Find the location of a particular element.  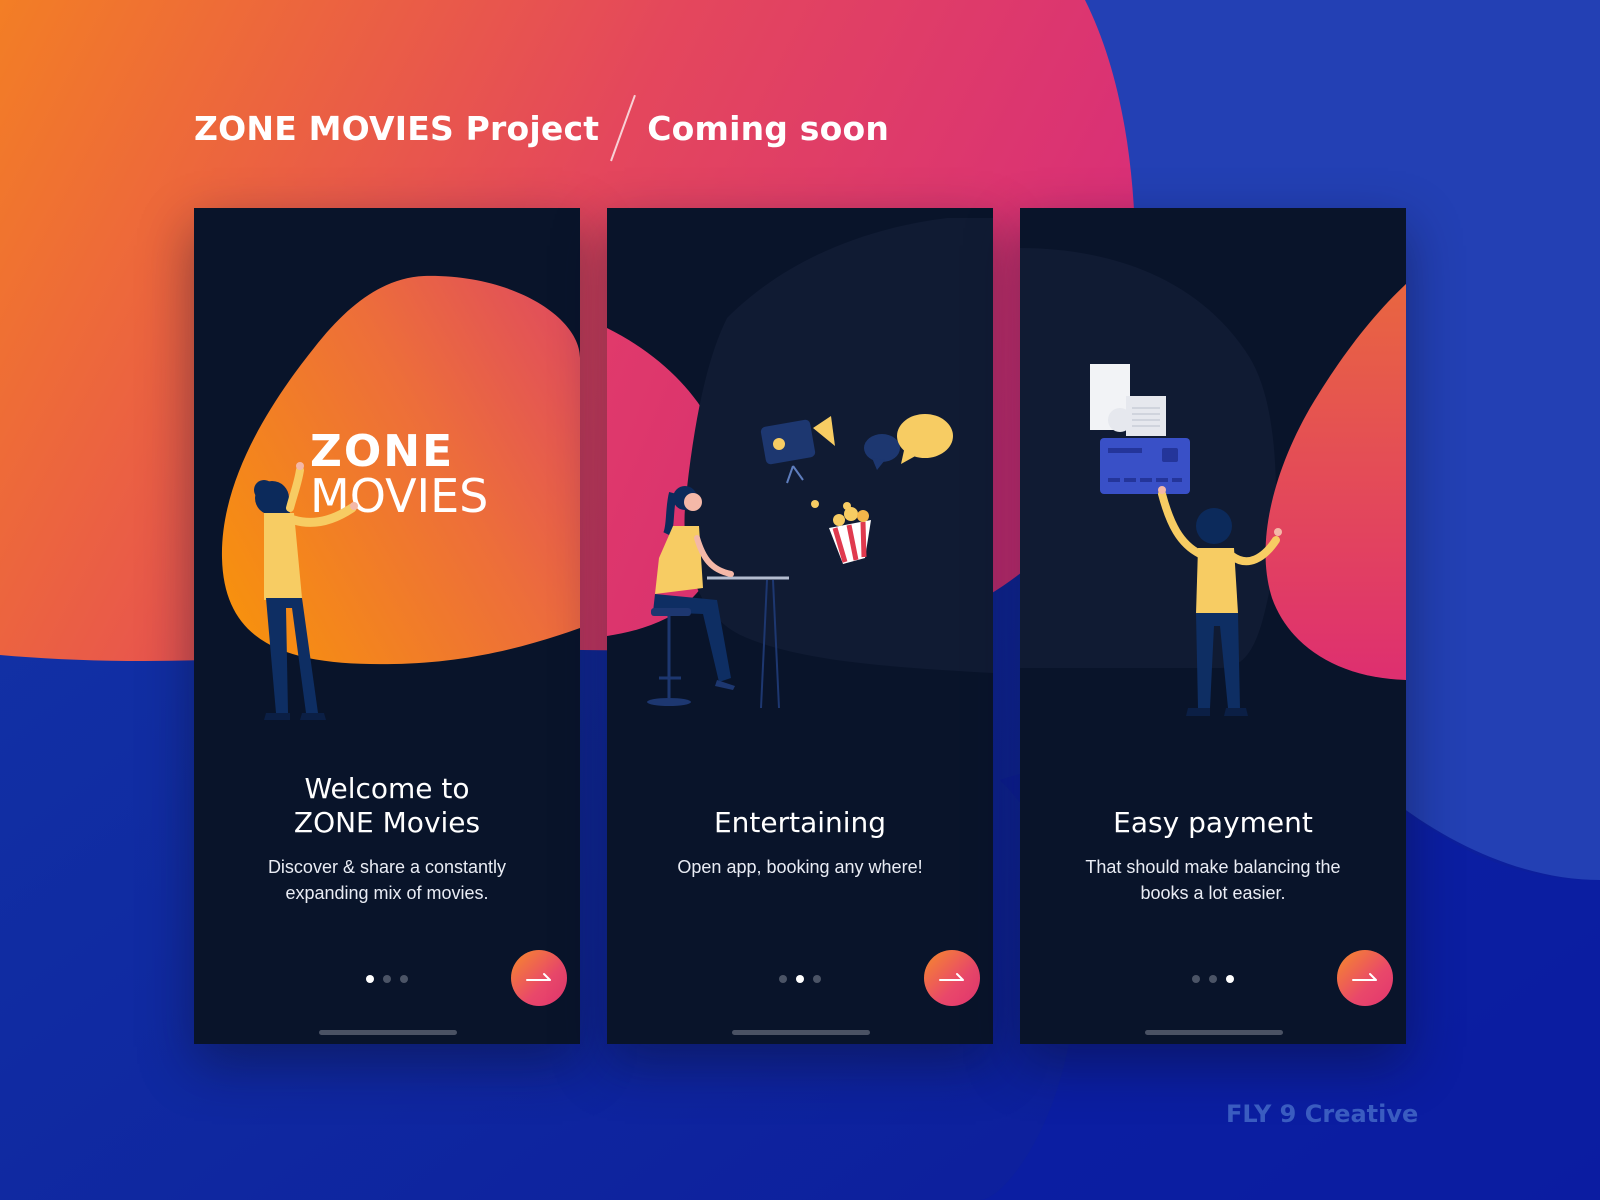

title-line: Entertaining is located at coordinates (800, 822).